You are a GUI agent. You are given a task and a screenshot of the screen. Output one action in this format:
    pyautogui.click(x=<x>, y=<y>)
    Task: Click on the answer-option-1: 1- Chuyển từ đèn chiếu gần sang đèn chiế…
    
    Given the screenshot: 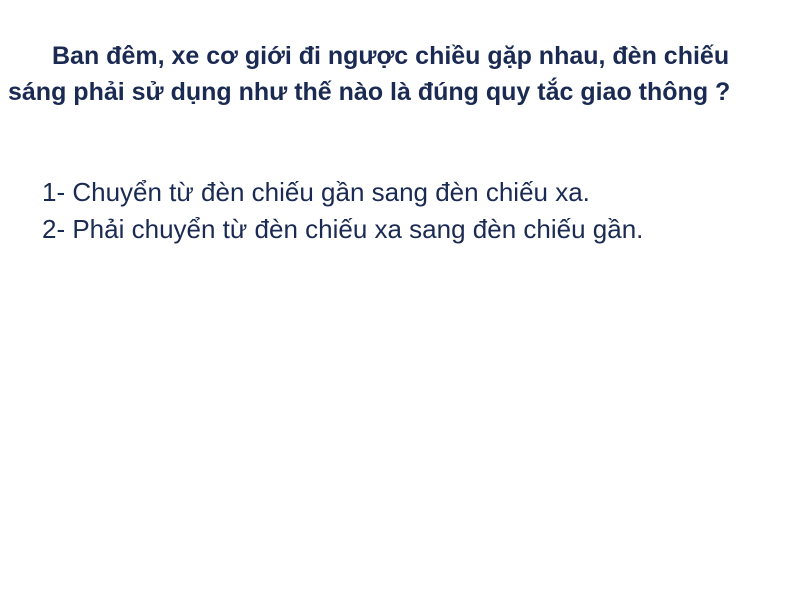 What is the action you would take?
    pyautogui.click(x=412, y=192)
    